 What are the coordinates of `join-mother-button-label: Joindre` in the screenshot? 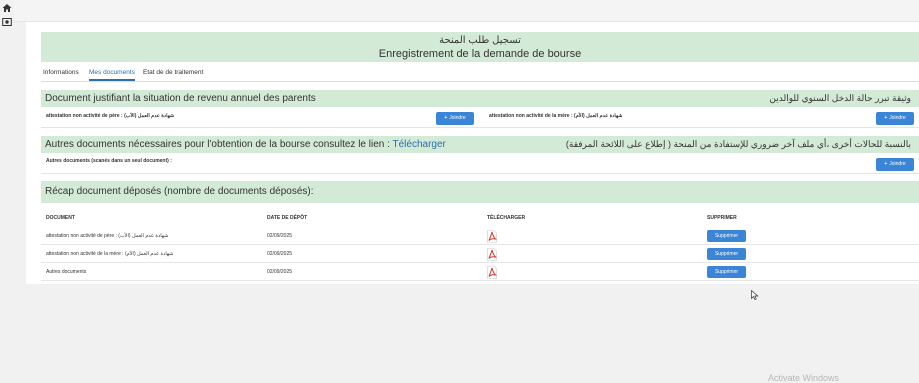 It's located at (897, 118).